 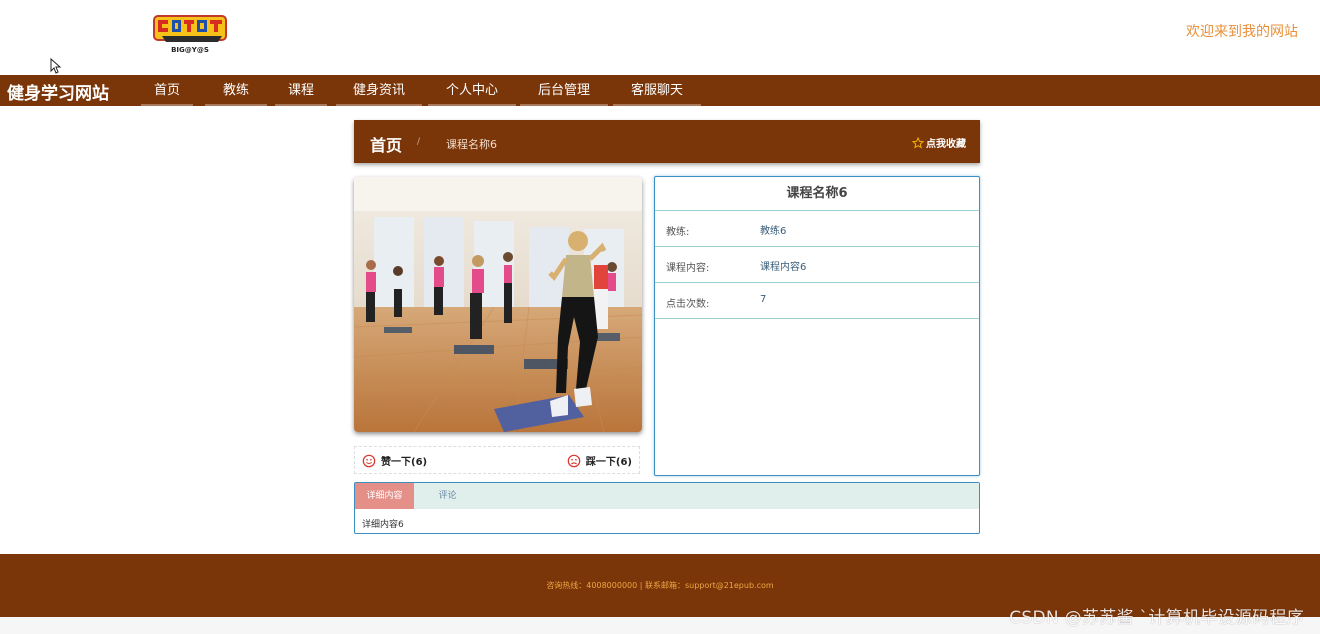 What do you see at coordinates (56, 66) in the screenshot?
I see `mouse-cursor-icon` at bounding box center [56, 66].